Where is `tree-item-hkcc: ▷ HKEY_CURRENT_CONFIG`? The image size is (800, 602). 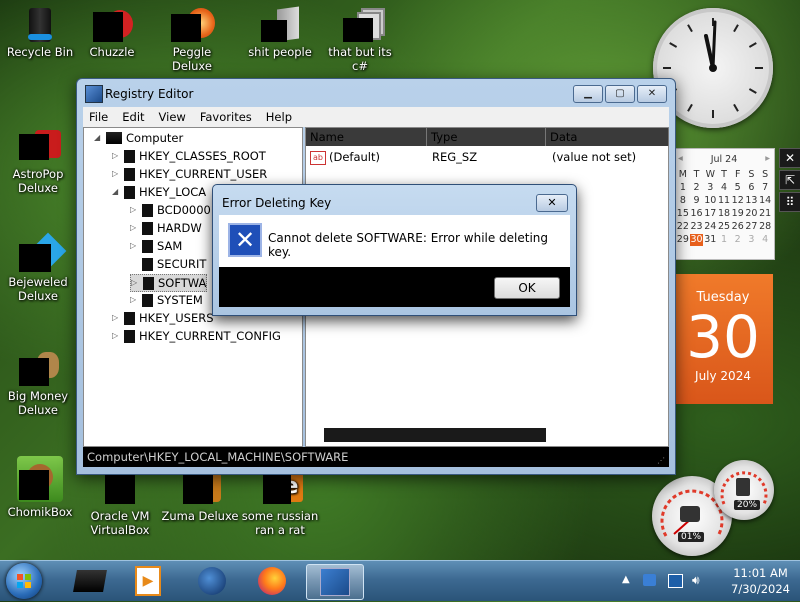
tree-item-hkcc: ▷ HKEY_CURRENT_CONFIG is located at coordinates (196, 336).